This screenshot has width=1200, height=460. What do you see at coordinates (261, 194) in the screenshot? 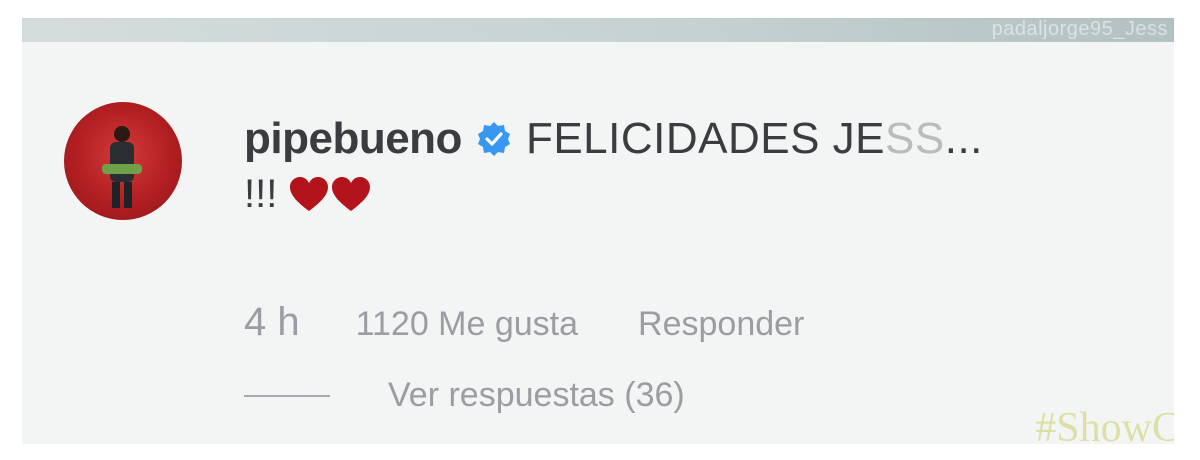
I see `comment-exclamations: !!!` at bounding box center [261, 194].